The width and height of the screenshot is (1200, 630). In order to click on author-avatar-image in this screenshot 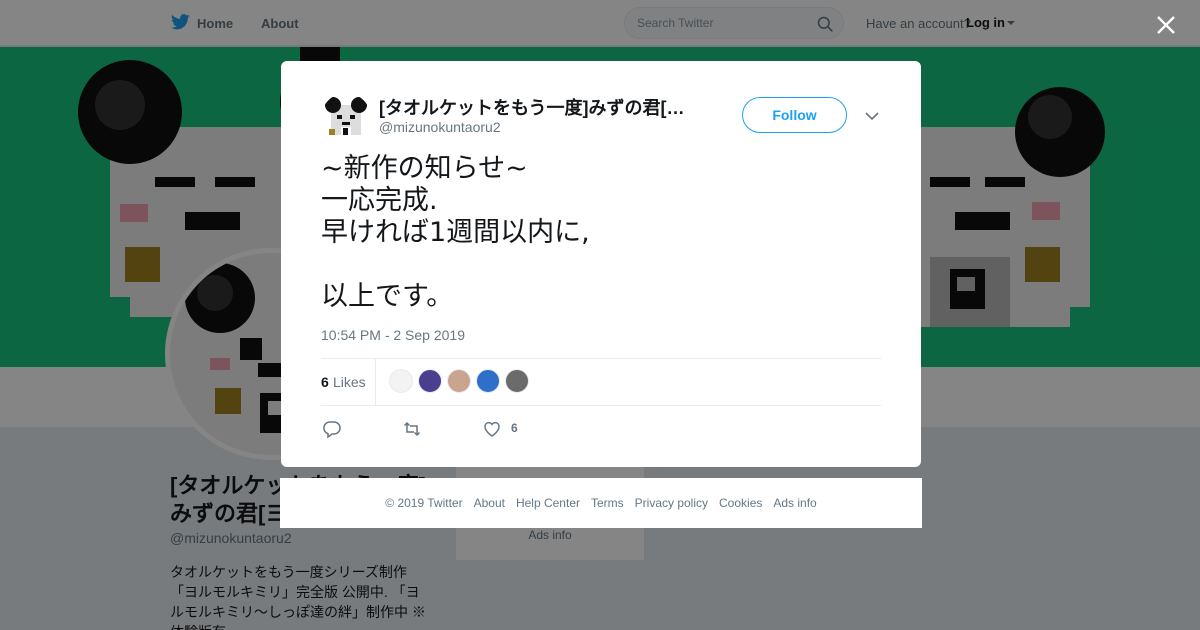, I will do `click(346, 118)`.